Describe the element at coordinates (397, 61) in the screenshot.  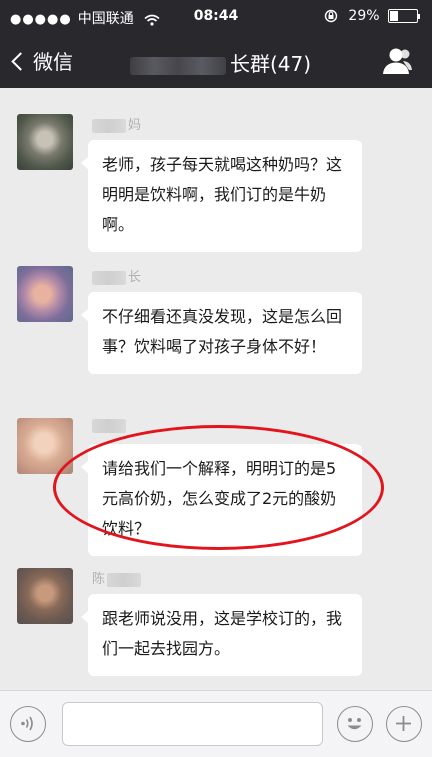
I see `person-icon` at that location.